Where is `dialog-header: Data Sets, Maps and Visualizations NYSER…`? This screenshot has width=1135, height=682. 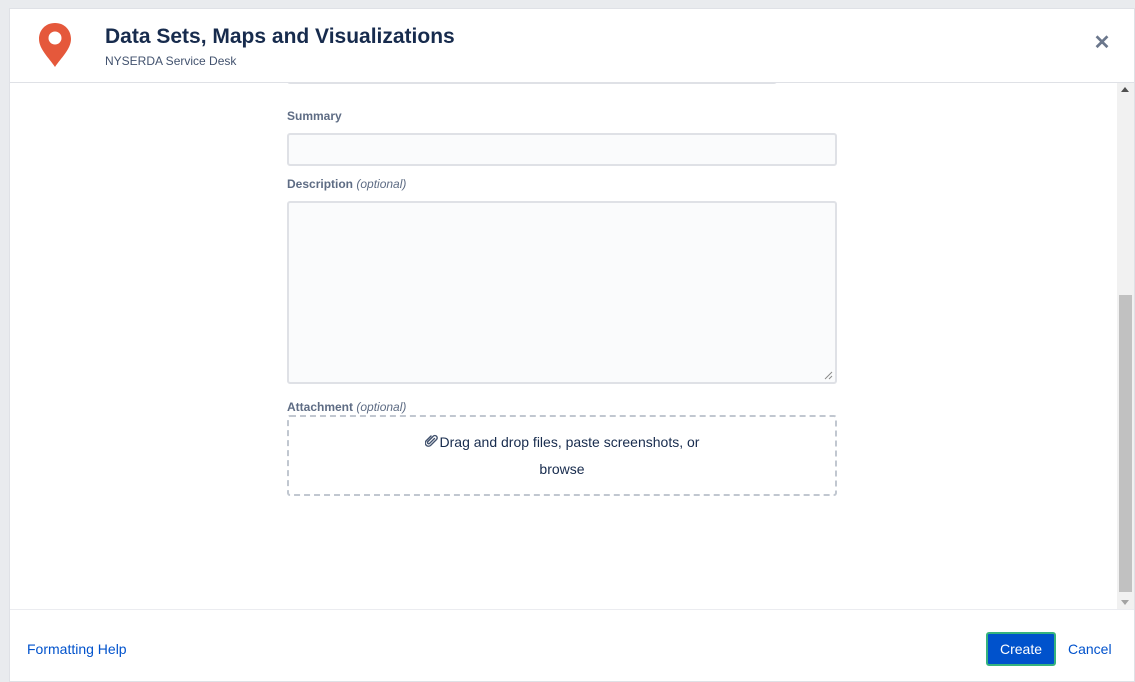
dialog-header: Data Sets, Maps and Visualizations NYSER… is located at coordinates (572, 46).